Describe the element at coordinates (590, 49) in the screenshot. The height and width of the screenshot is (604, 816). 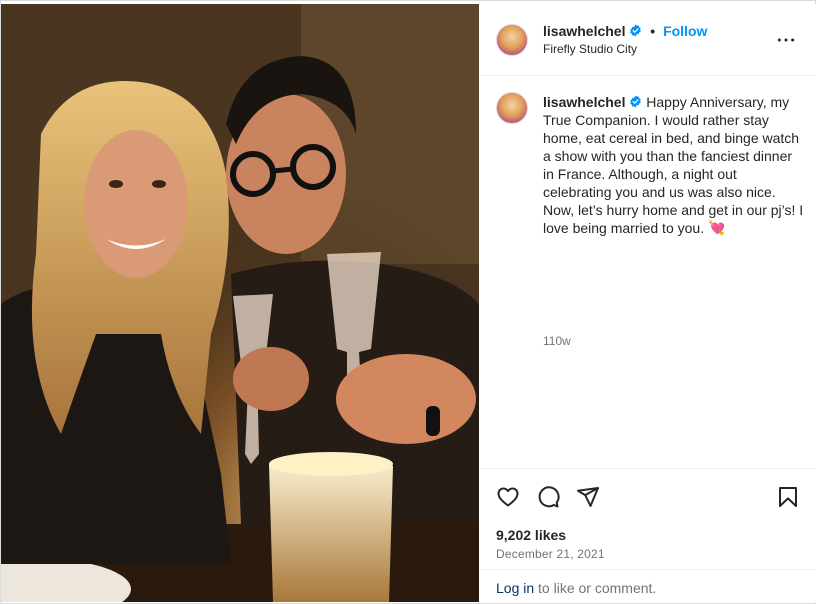
I see `post-location: Firefly Studio City` at that location.